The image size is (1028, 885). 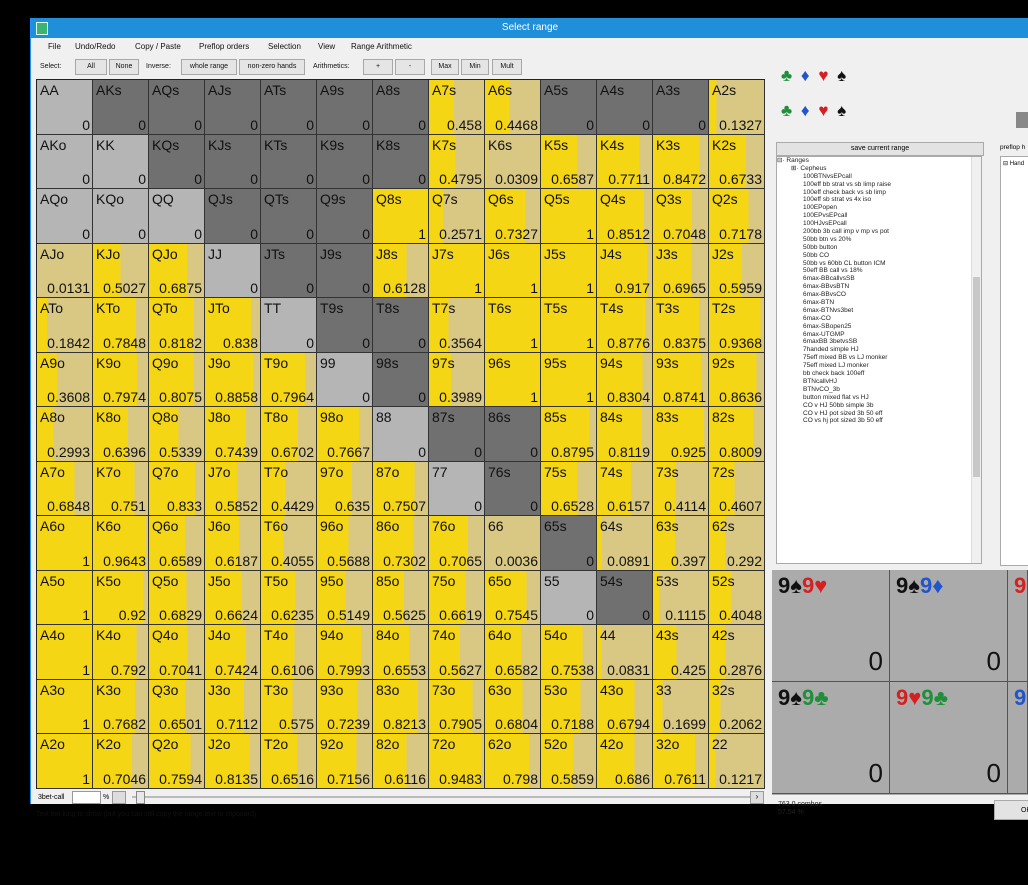 I want to click on tree-item-range: 100EPopen, so click(x=879, y=208).